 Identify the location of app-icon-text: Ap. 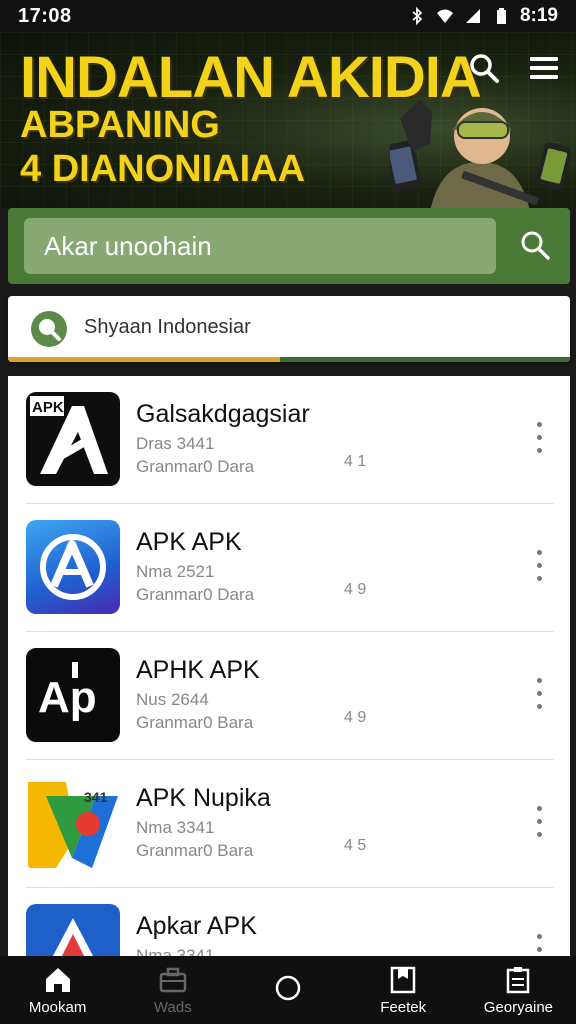
(67, 697).